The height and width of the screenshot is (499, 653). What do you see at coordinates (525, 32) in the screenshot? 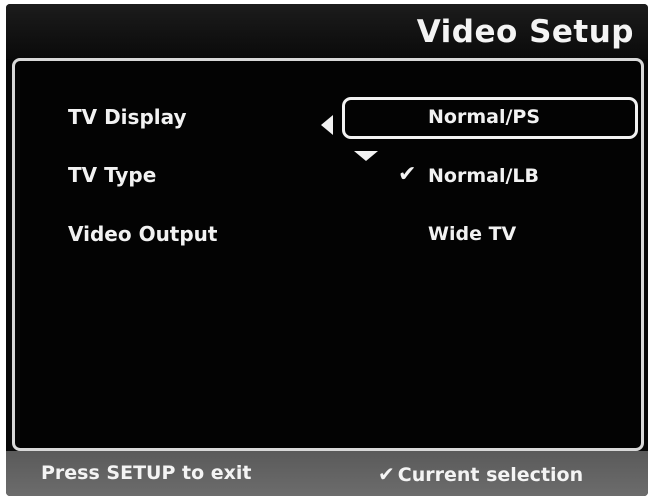
I see `page-title: Video Setup` at bounding box center [525, 32].